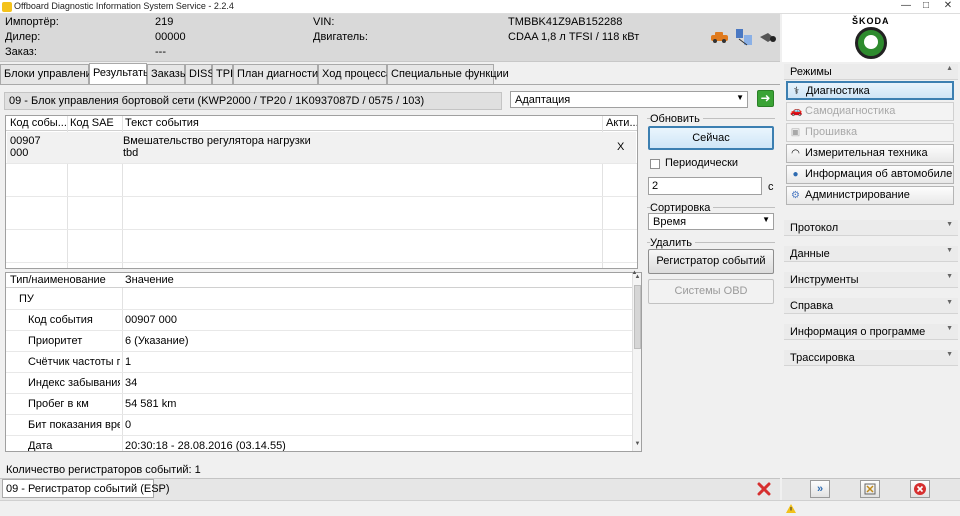 This screenshot has height=516, width=960. I want to click on refresh-title: Обновить, so click(676, 119).